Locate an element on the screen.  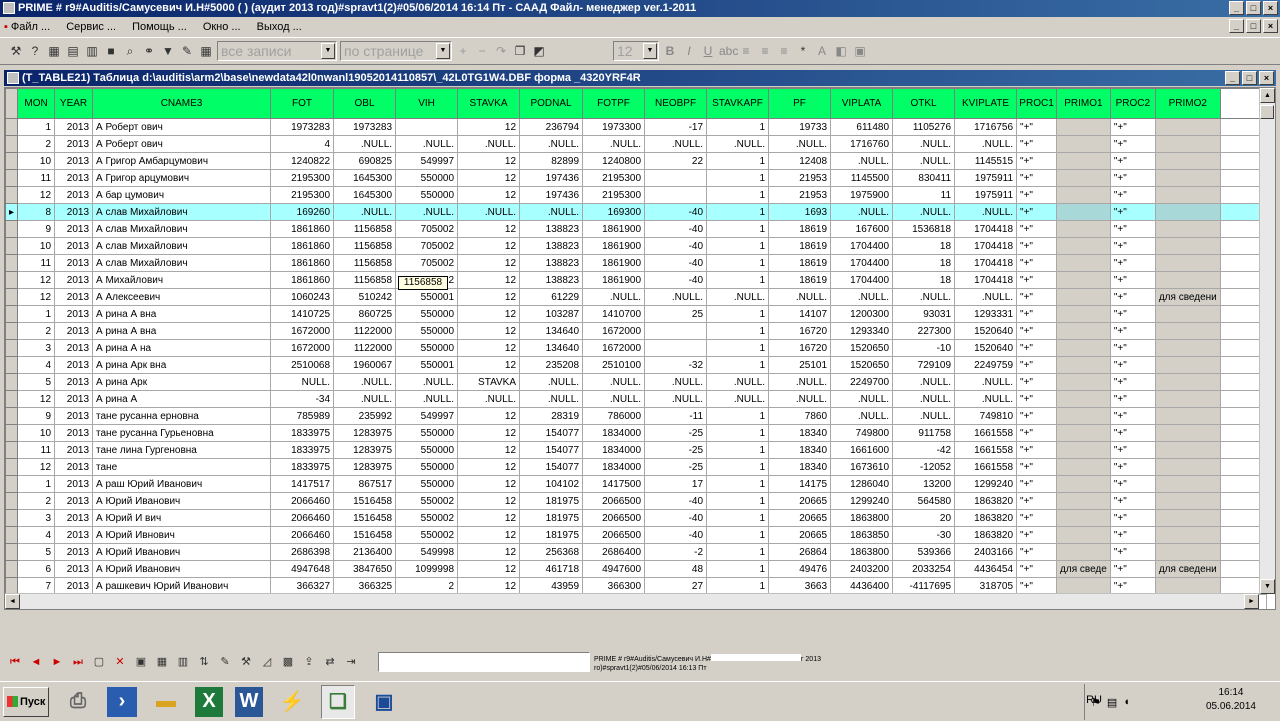
column-header-otkl: OTKL is located at coordinates (924, 103).